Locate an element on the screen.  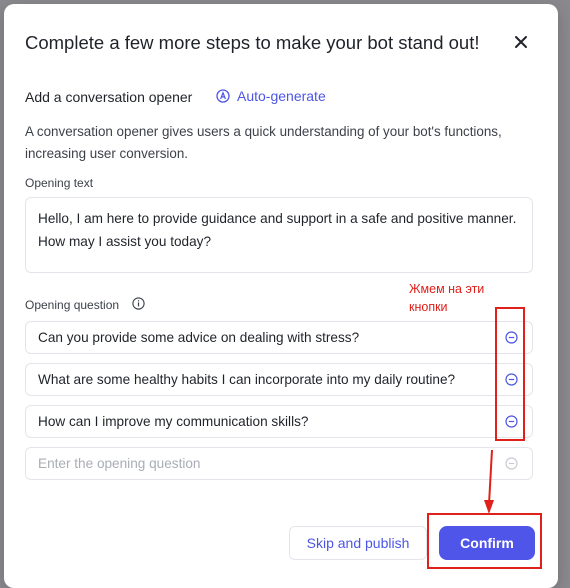
remove-question-button-disabled is located at coordinates (511, 463).